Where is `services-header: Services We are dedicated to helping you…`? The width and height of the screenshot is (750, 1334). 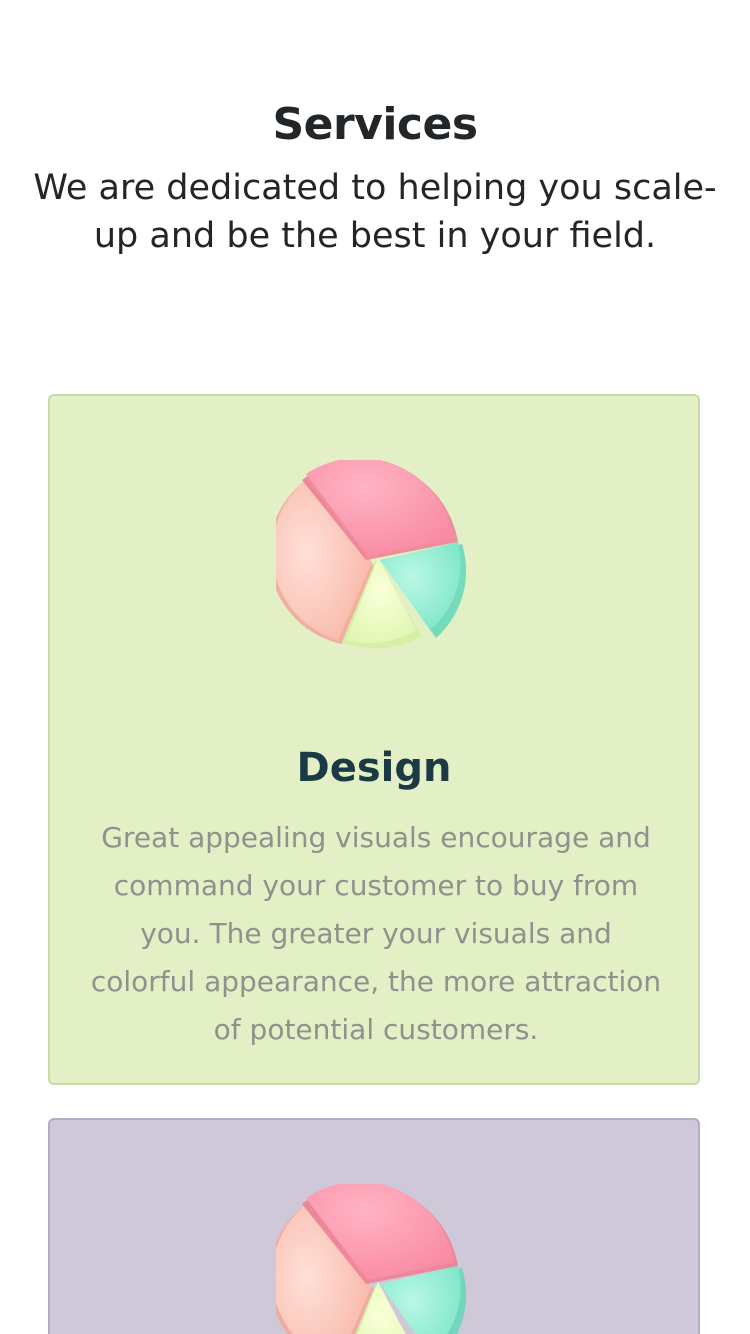
services-header: Services We are dedicated to helping you… is located at coordinates (375, 178).